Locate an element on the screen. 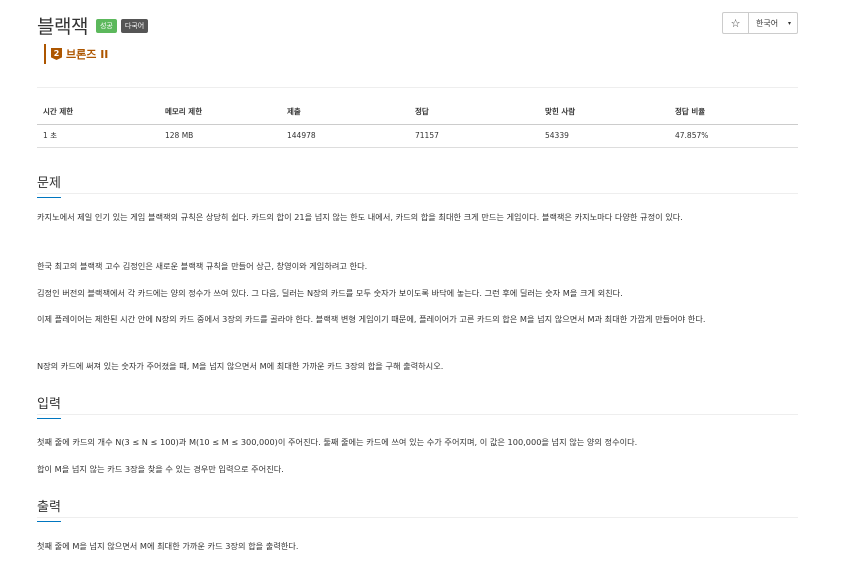 Image resolution: width=856 pixels, height=569 pixels. star-icon: ☆ is located at coordinates (735, 23).